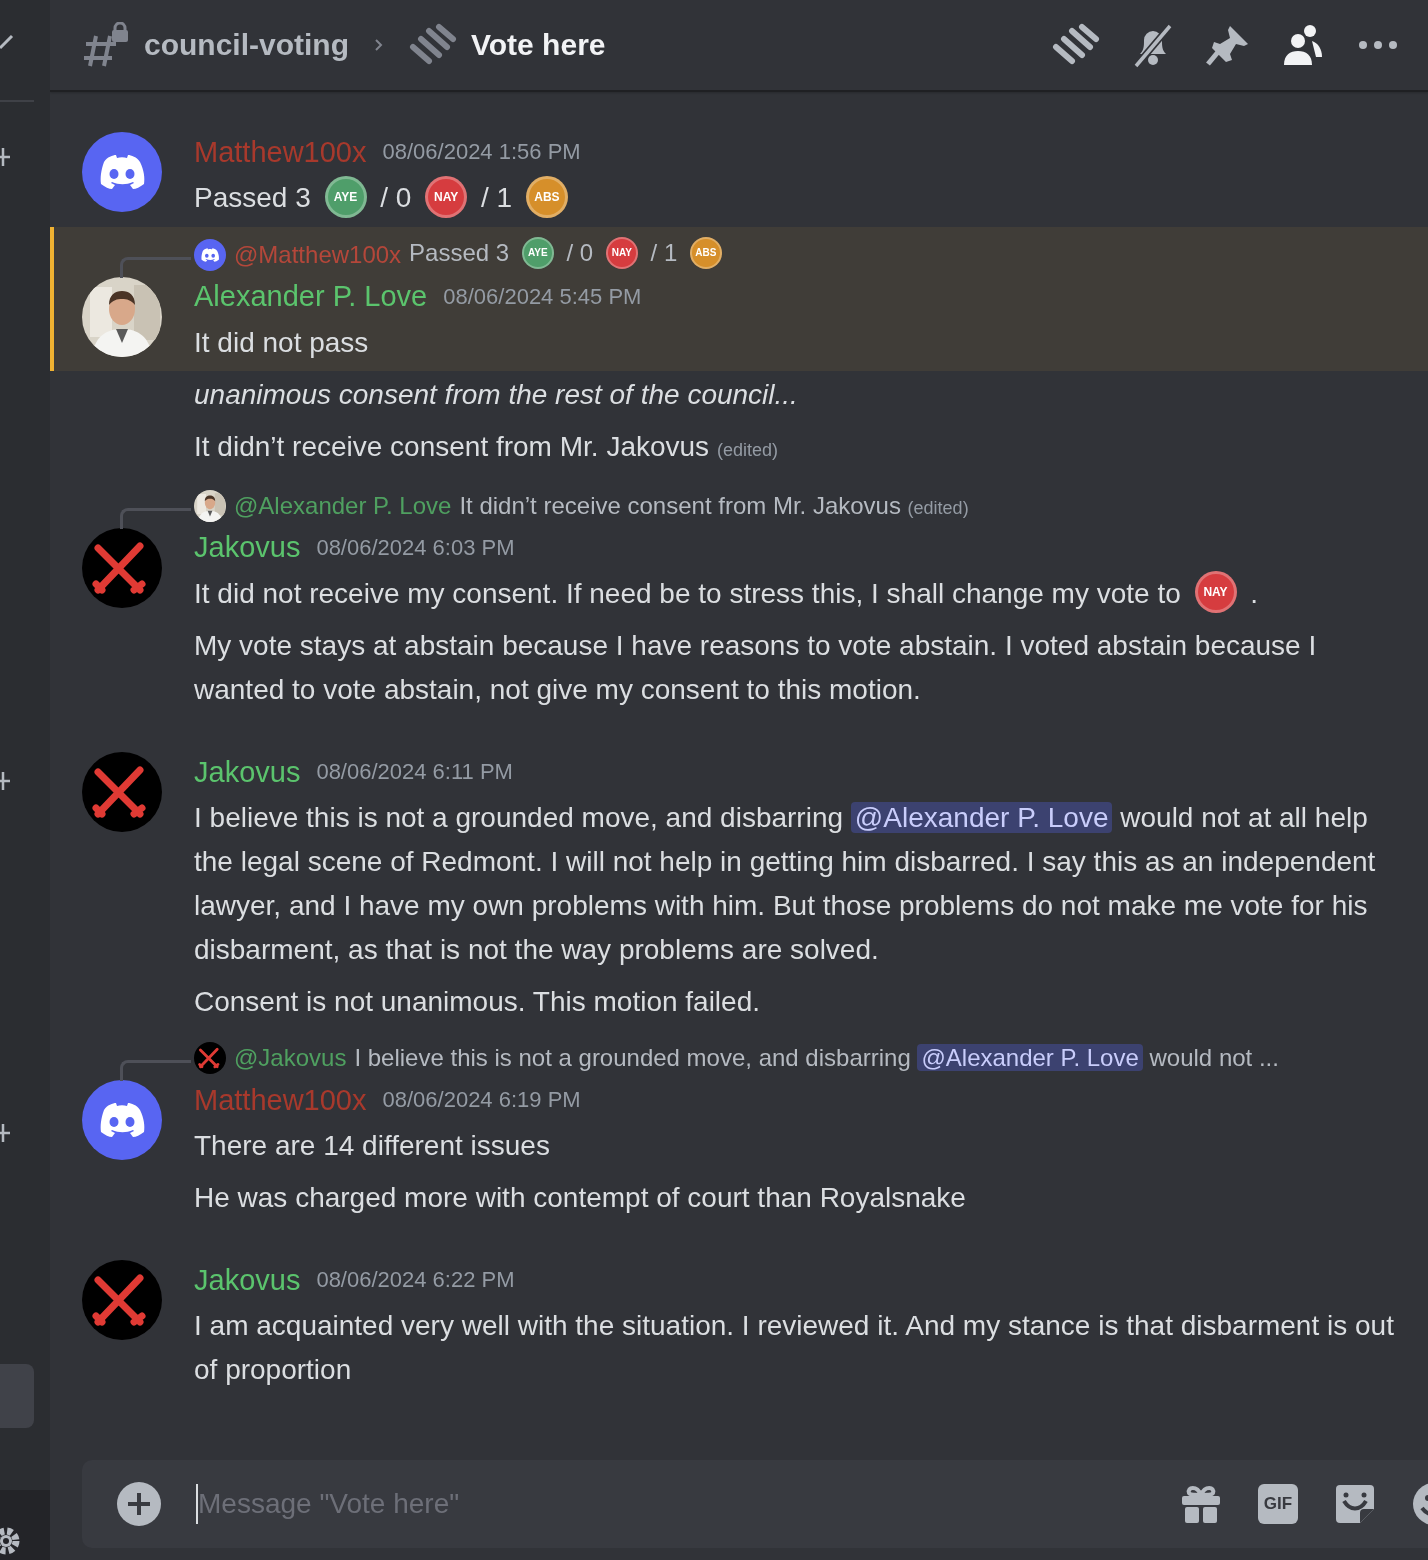 The image size is (1428, 1560). Describe the element at coordinates (290, 1058) in the screenshot. I see `reply-author: @Jakovus` at that location.